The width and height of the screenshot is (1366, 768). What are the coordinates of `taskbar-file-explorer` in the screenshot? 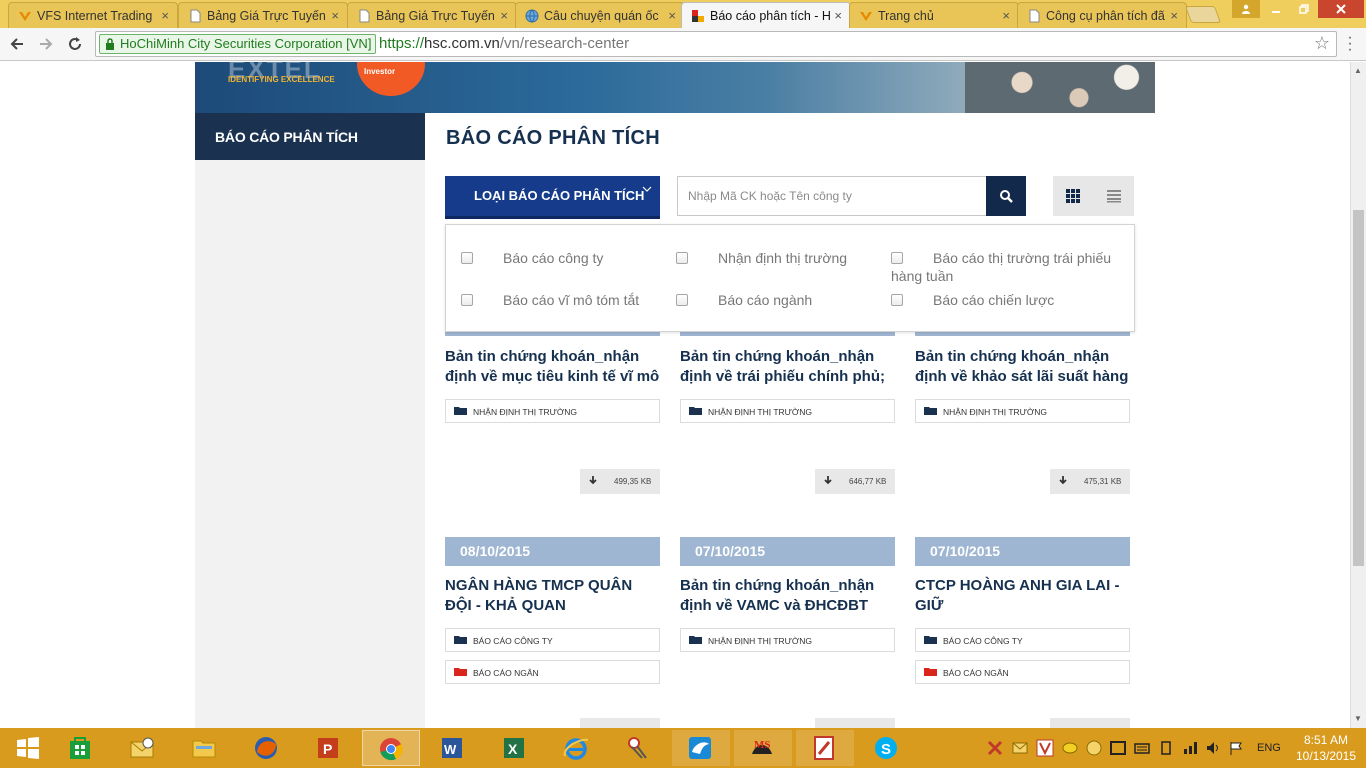 It's located at (205, 748).